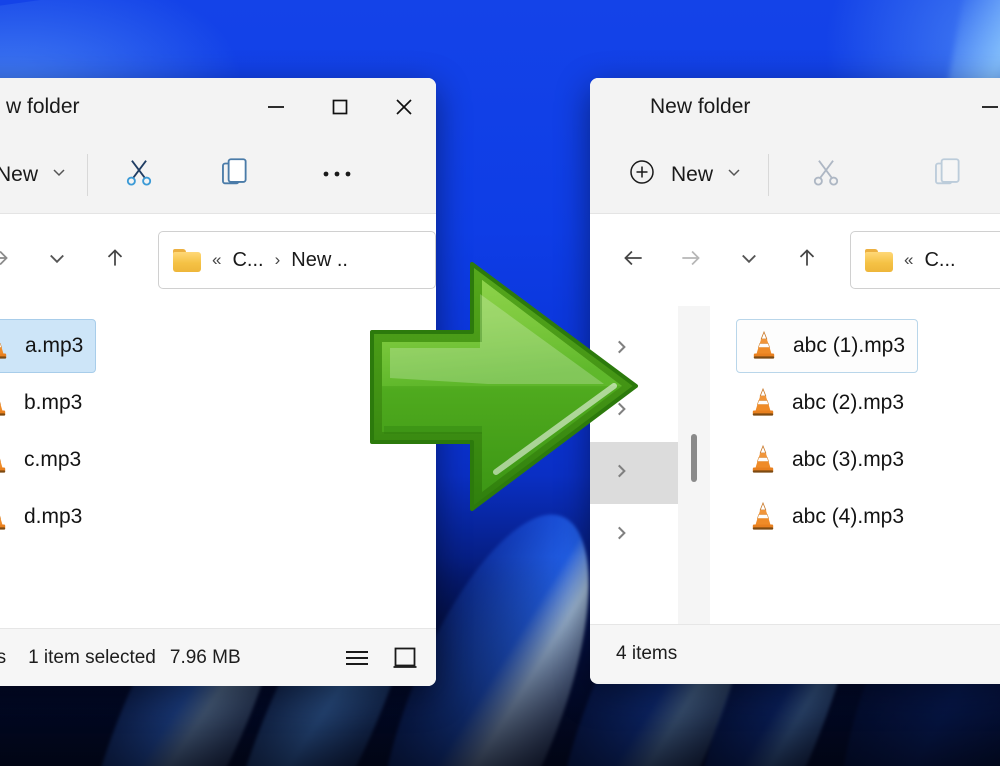  I want to click on left-toolbar: New, so click(218, 175).